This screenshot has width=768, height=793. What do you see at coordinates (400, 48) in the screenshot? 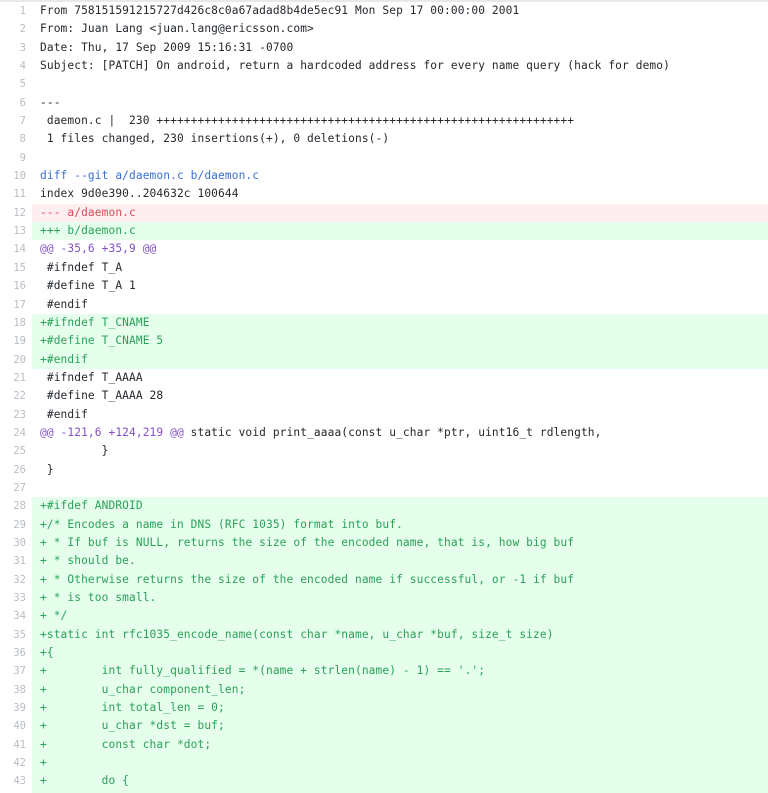
I see `diff-line-plain: Date: Thu, 17 Sep 2009 15:16:31 -0700` at bounding box center [400, 48].